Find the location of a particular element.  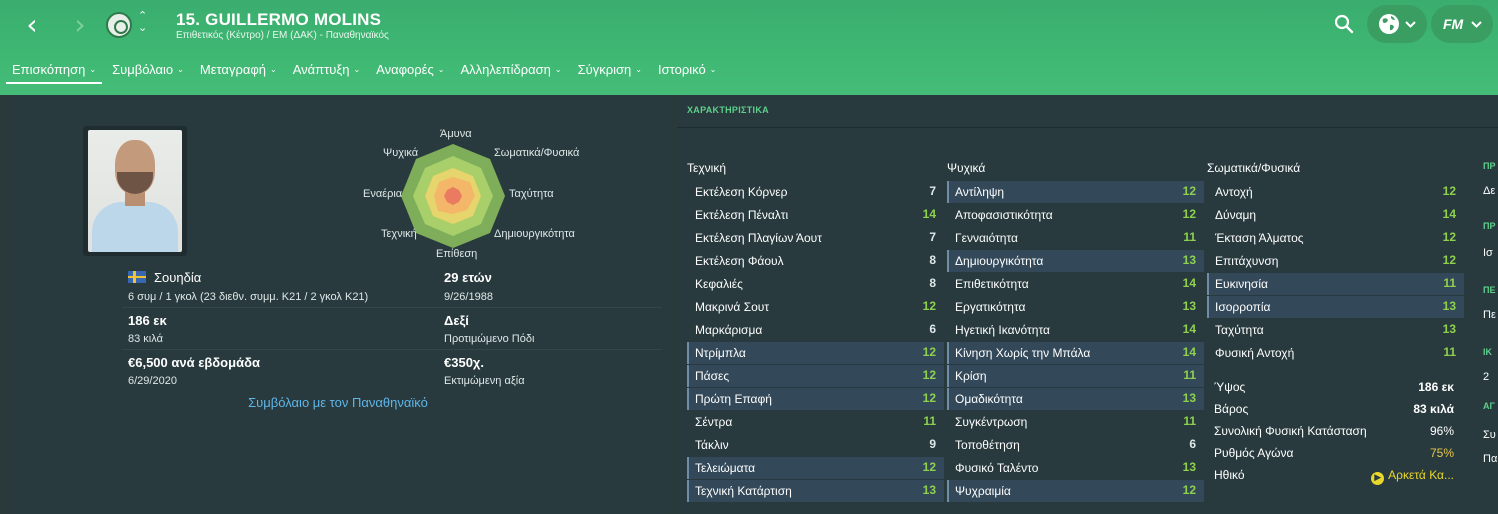

attribute-row: Πάσες 12 is located at coordinates (815, 376).